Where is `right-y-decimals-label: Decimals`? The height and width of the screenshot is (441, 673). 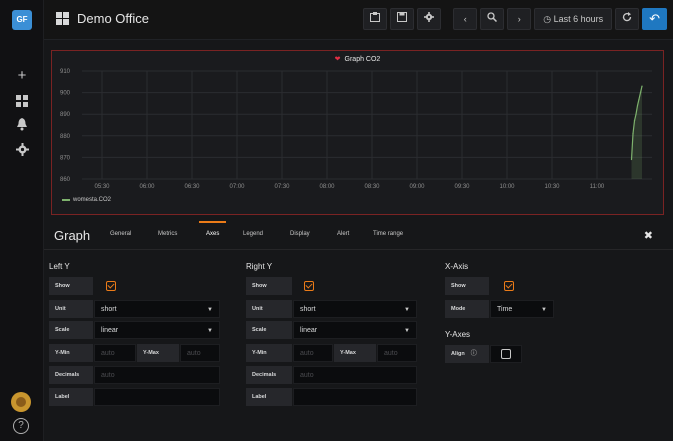
right-y-decimals-label: Decimals is located at coordinates (269, 375).